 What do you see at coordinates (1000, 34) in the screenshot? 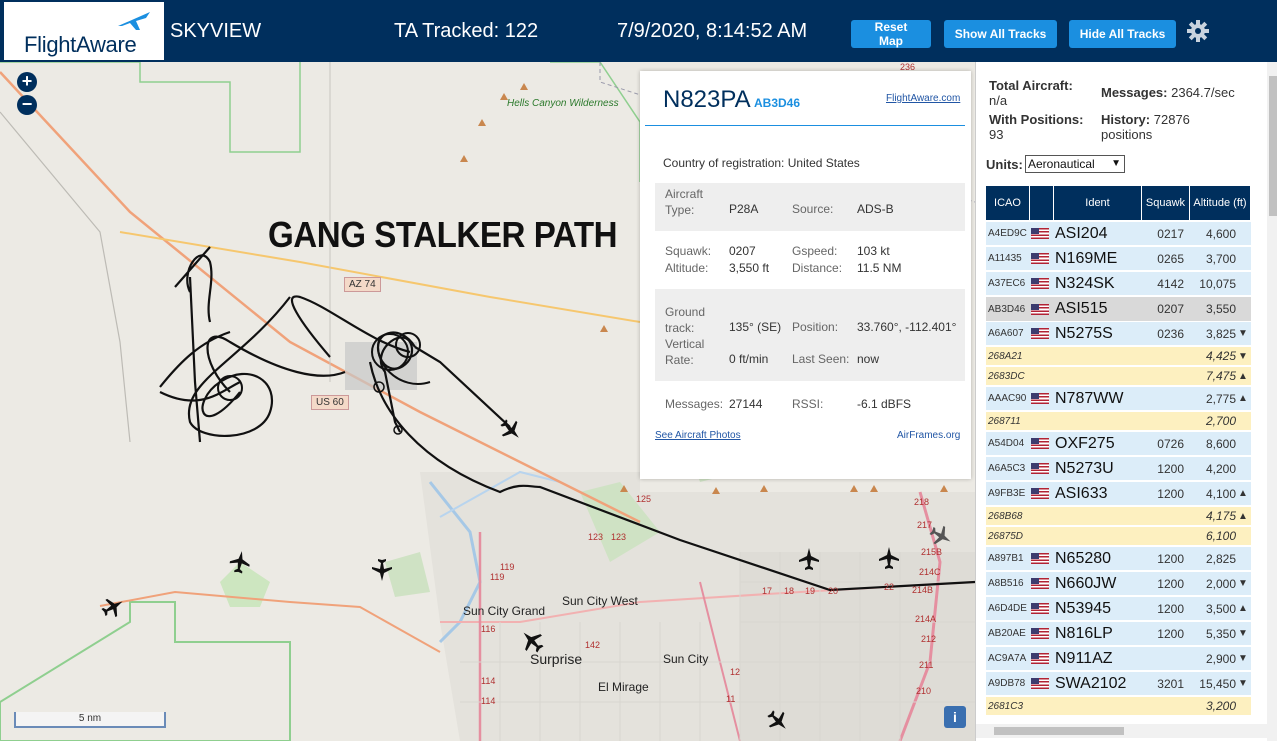
I see `show-all-tracks-button: Show All Tracks` at bounding box center [1000, 34].